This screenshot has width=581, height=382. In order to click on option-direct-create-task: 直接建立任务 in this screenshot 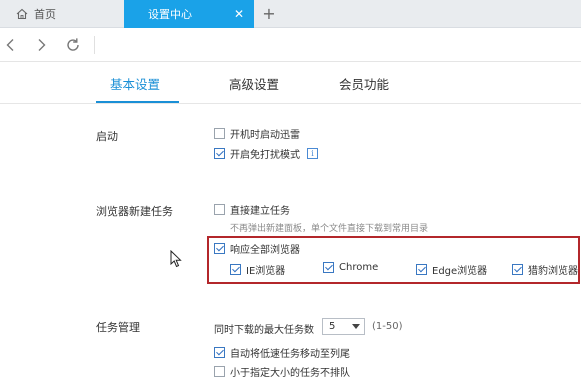, I will do `click(252, 209)`.